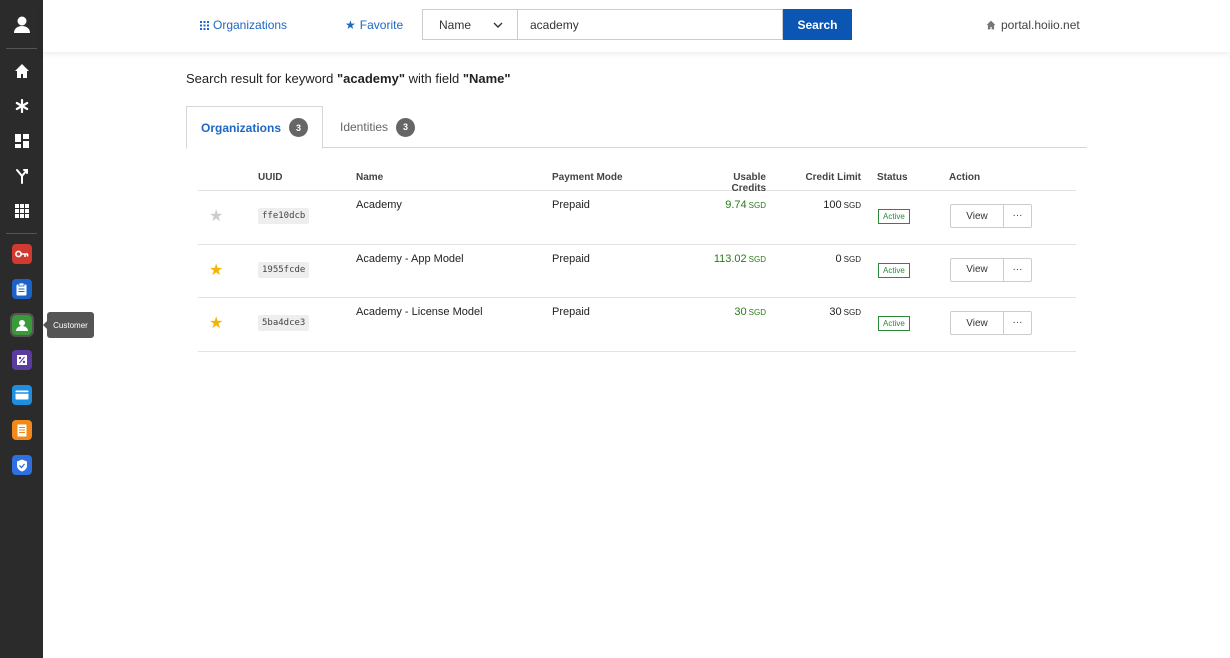 This screenshot has width=1230, height=658. Describe the element at coordinates (21, 360) in the screenshot. I see `percent-app-icon` at that location.